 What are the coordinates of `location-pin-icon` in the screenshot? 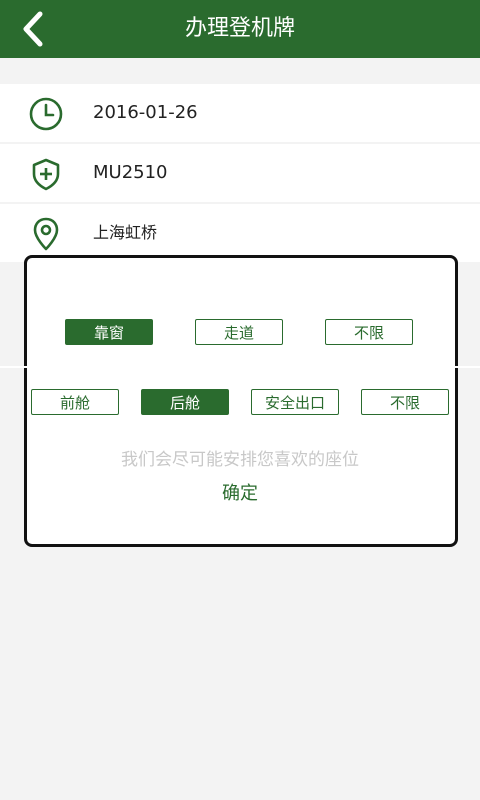 It's located at (46, 234).